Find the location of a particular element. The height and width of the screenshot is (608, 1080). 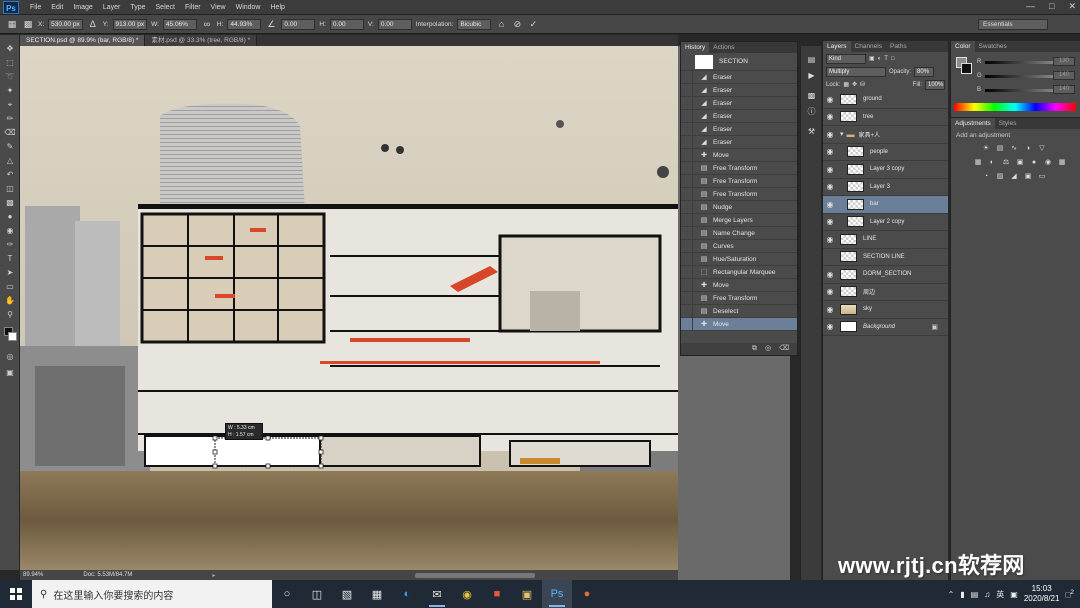

opacity-field: 80% is located at coordinates (924, 71).